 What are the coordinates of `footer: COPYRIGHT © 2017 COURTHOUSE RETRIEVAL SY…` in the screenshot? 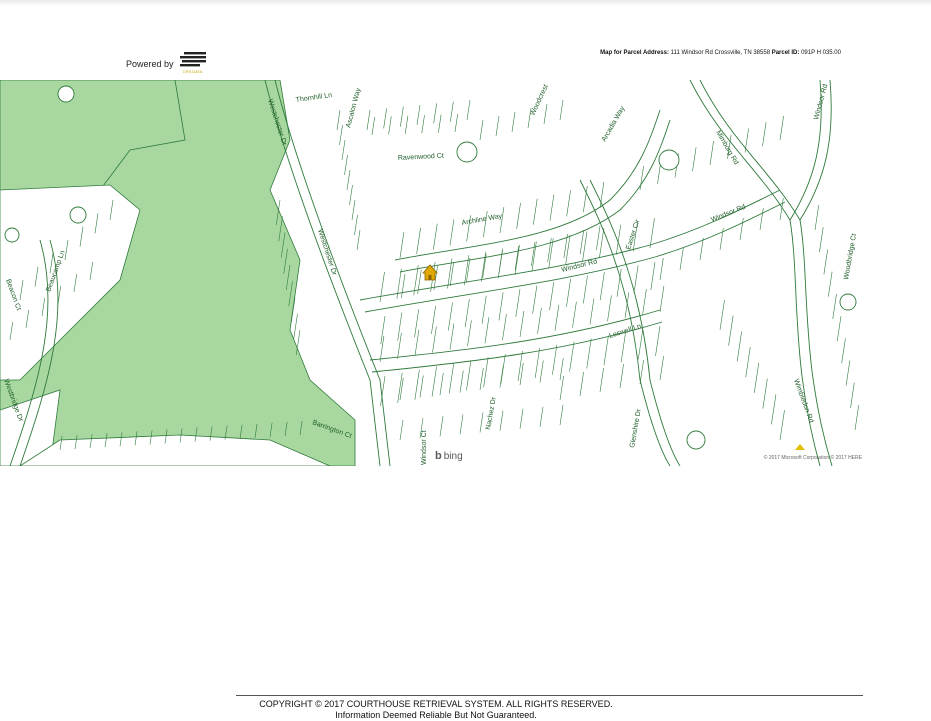 It's located at (436, 710).